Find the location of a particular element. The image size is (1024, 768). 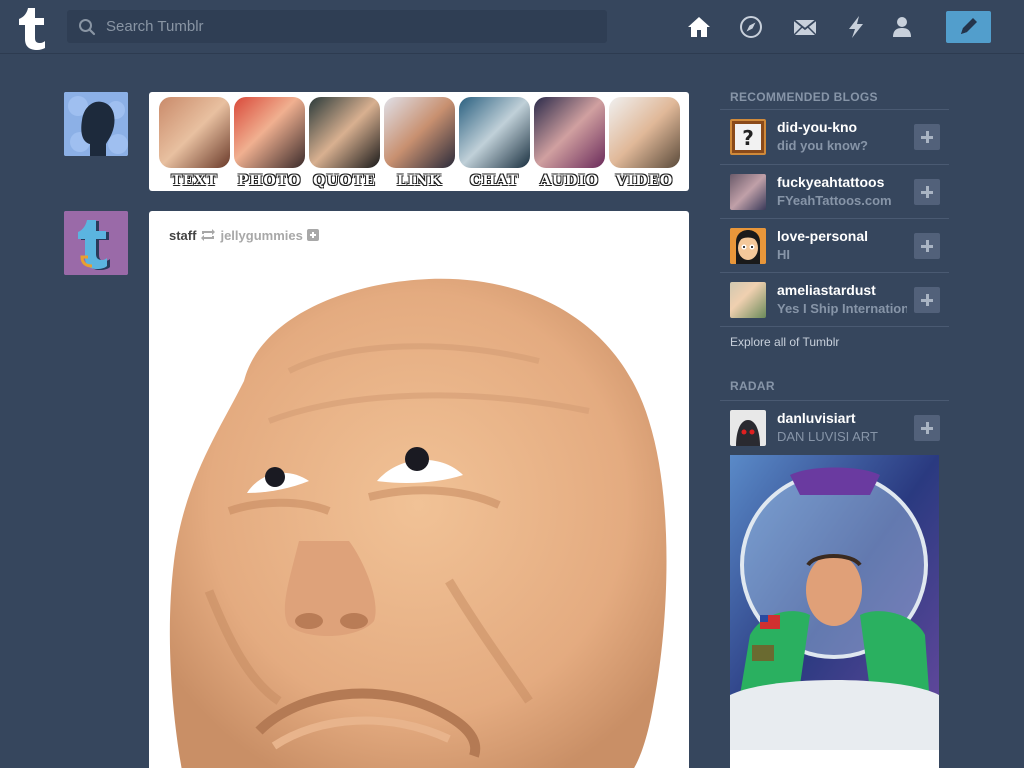

follow-plus-icon is located at coordinates (312, 235).